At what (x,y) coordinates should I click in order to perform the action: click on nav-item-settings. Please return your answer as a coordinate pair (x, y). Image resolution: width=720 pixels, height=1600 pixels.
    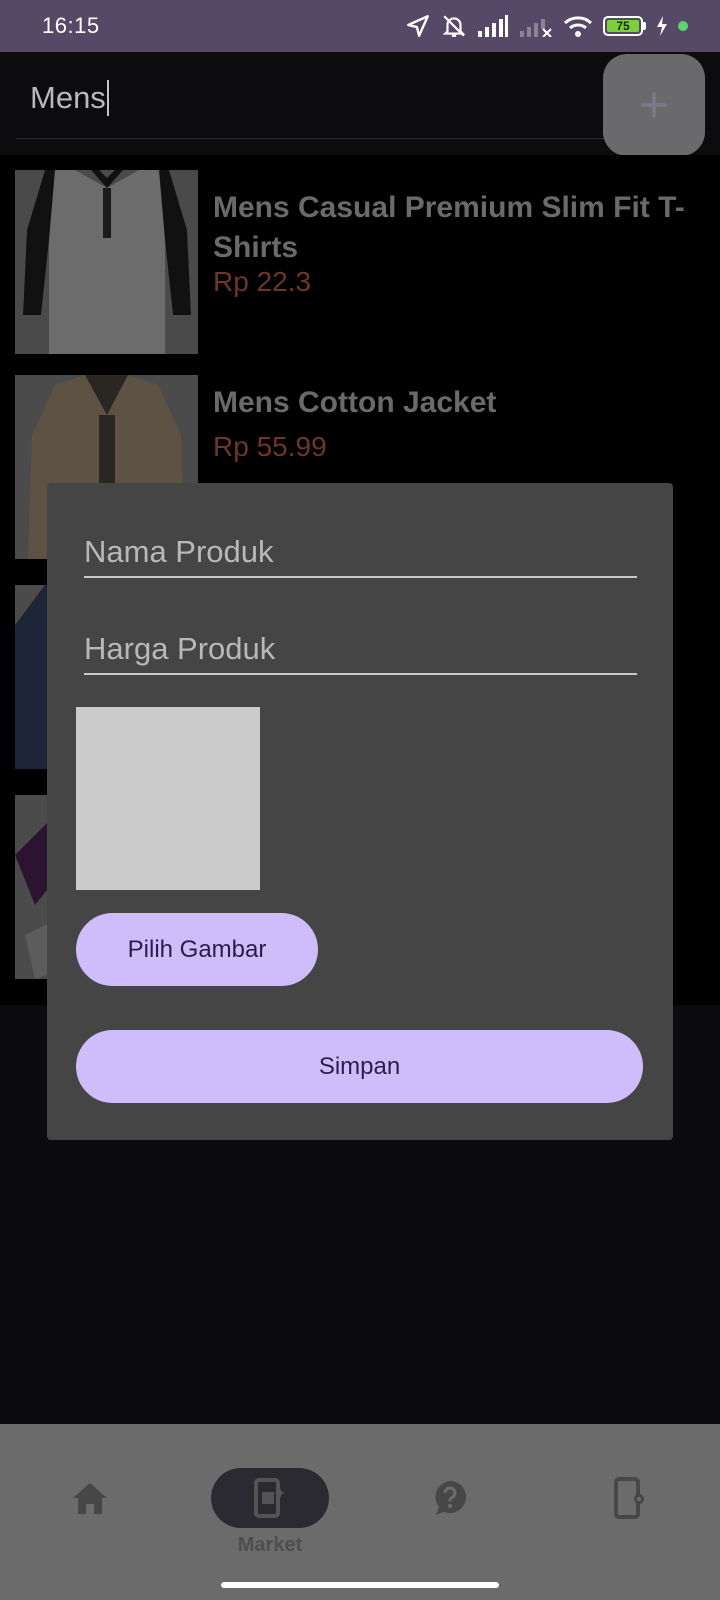
    Looking at the image, I should click on (630, 1501).